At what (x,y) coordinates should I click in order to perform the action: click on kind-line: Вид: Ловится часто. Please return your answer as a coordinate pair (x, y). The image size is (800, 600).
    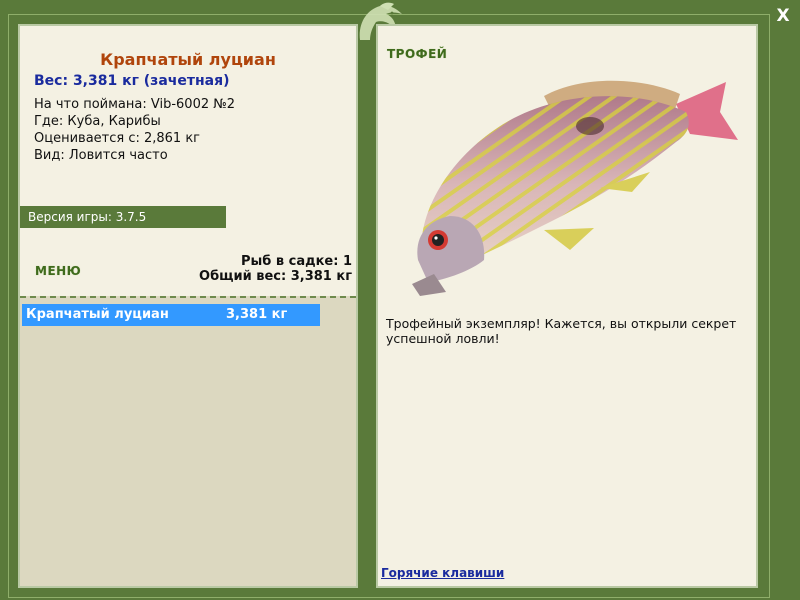
    Looking at the image, I should click on (101, 155).